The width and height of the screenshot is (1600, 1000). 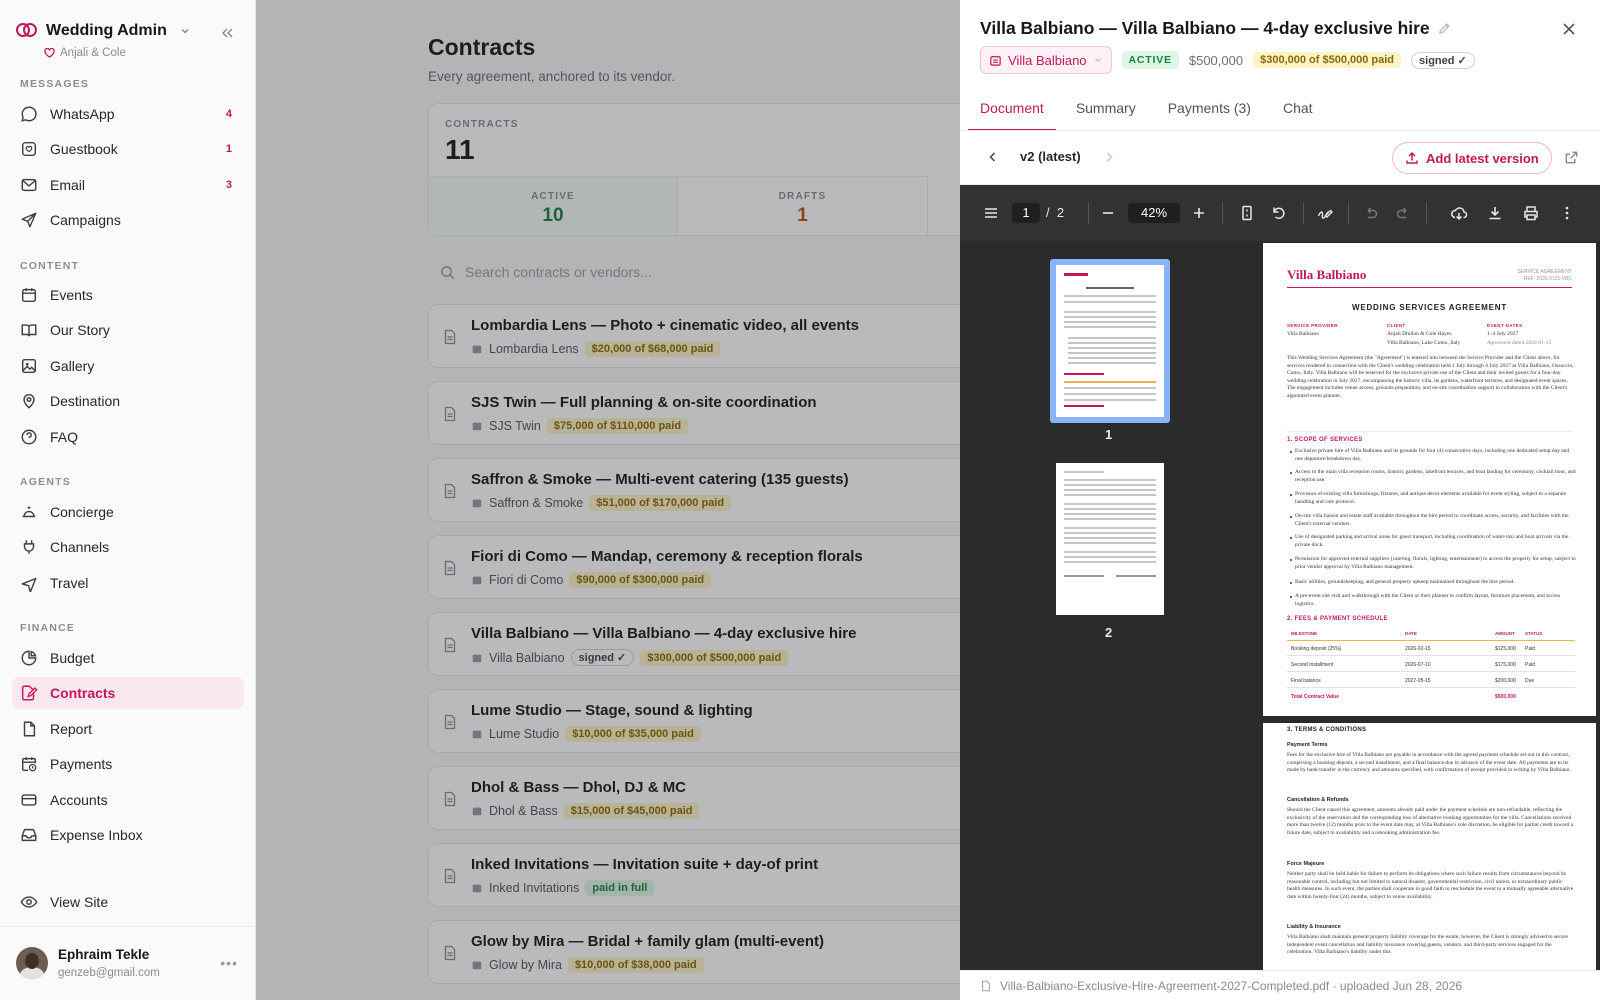 I want to click on concierge-bell-icon, so click(x=29, y=512).